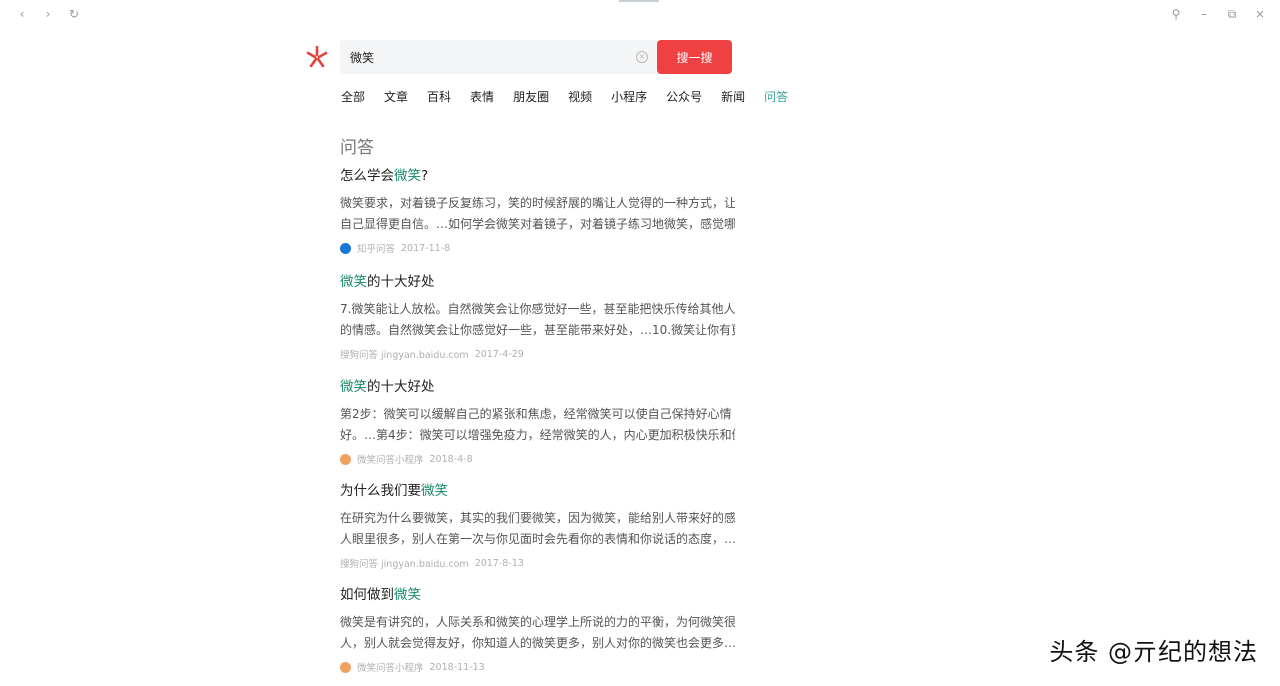  I want to click on title-bar-accent, so click(639, 1).